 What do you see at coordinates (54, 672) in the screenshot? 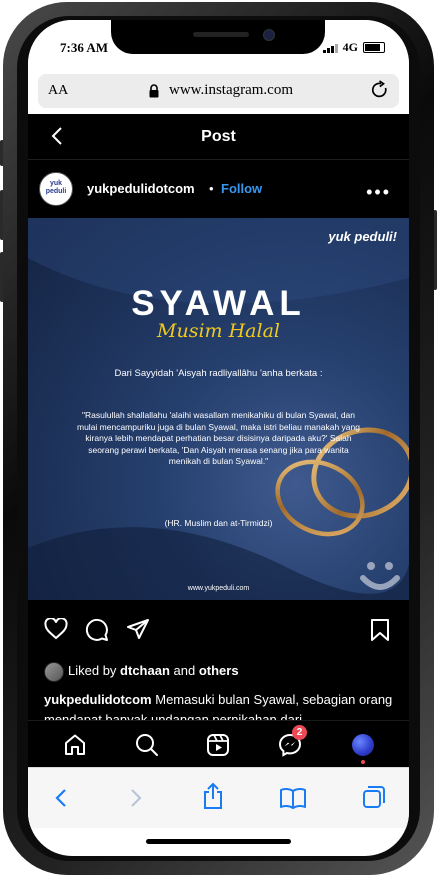
I see `liker-avatar` at bounding box center [54, 672].